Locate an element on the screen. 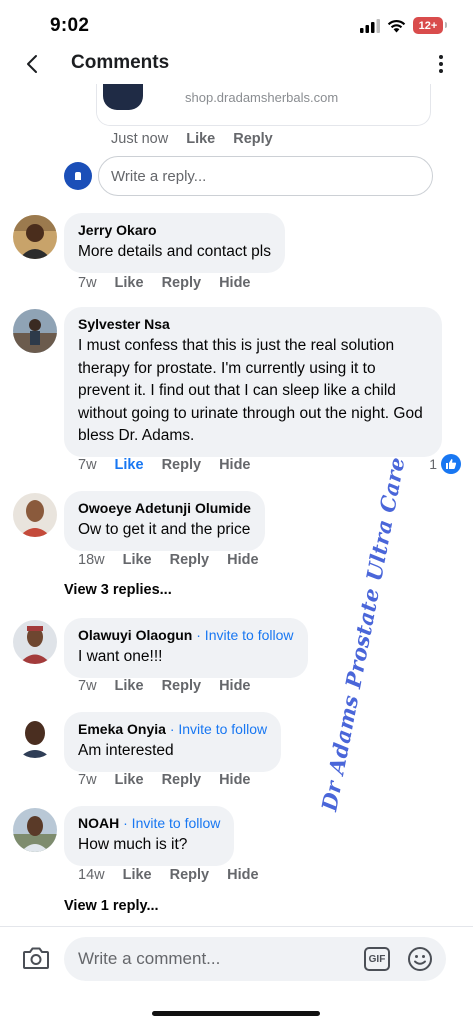 This screenshot has height=1024, width=473. status-icons: 12+ is located at coordinates (403, 25).